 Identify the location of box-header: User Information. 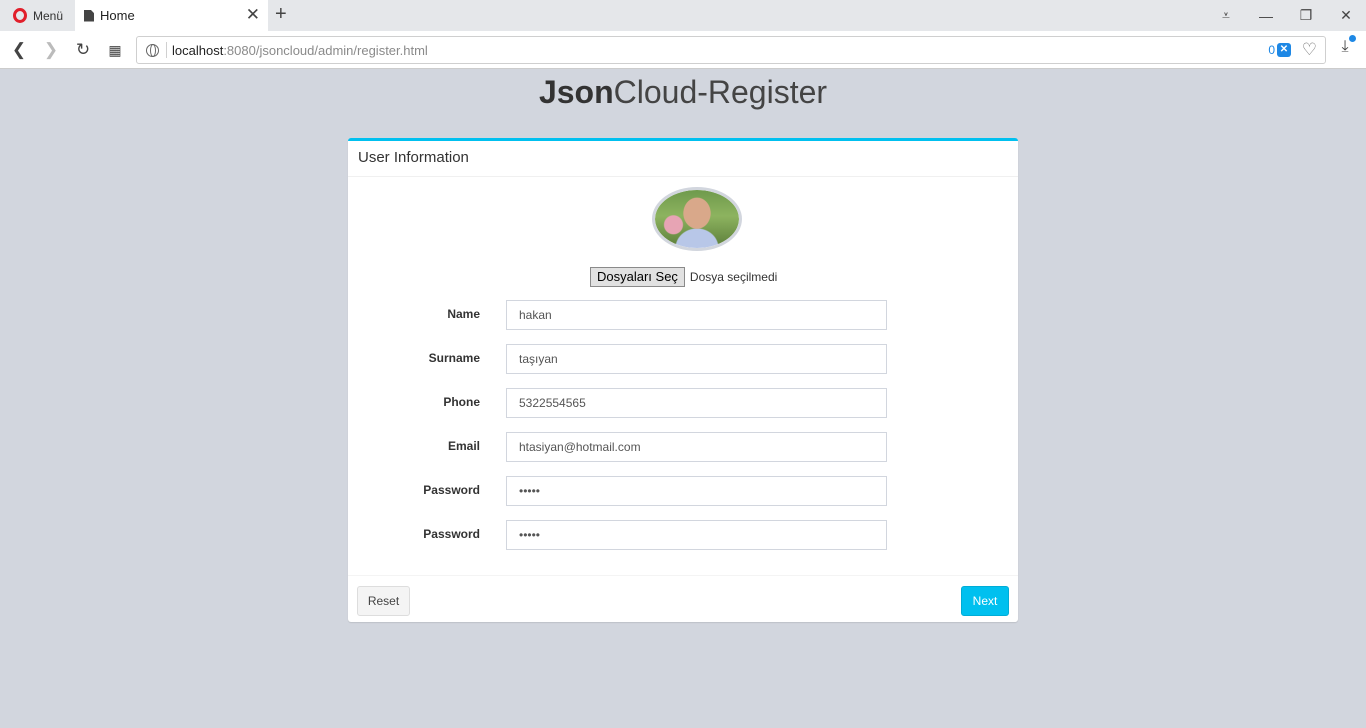
(683, 159).